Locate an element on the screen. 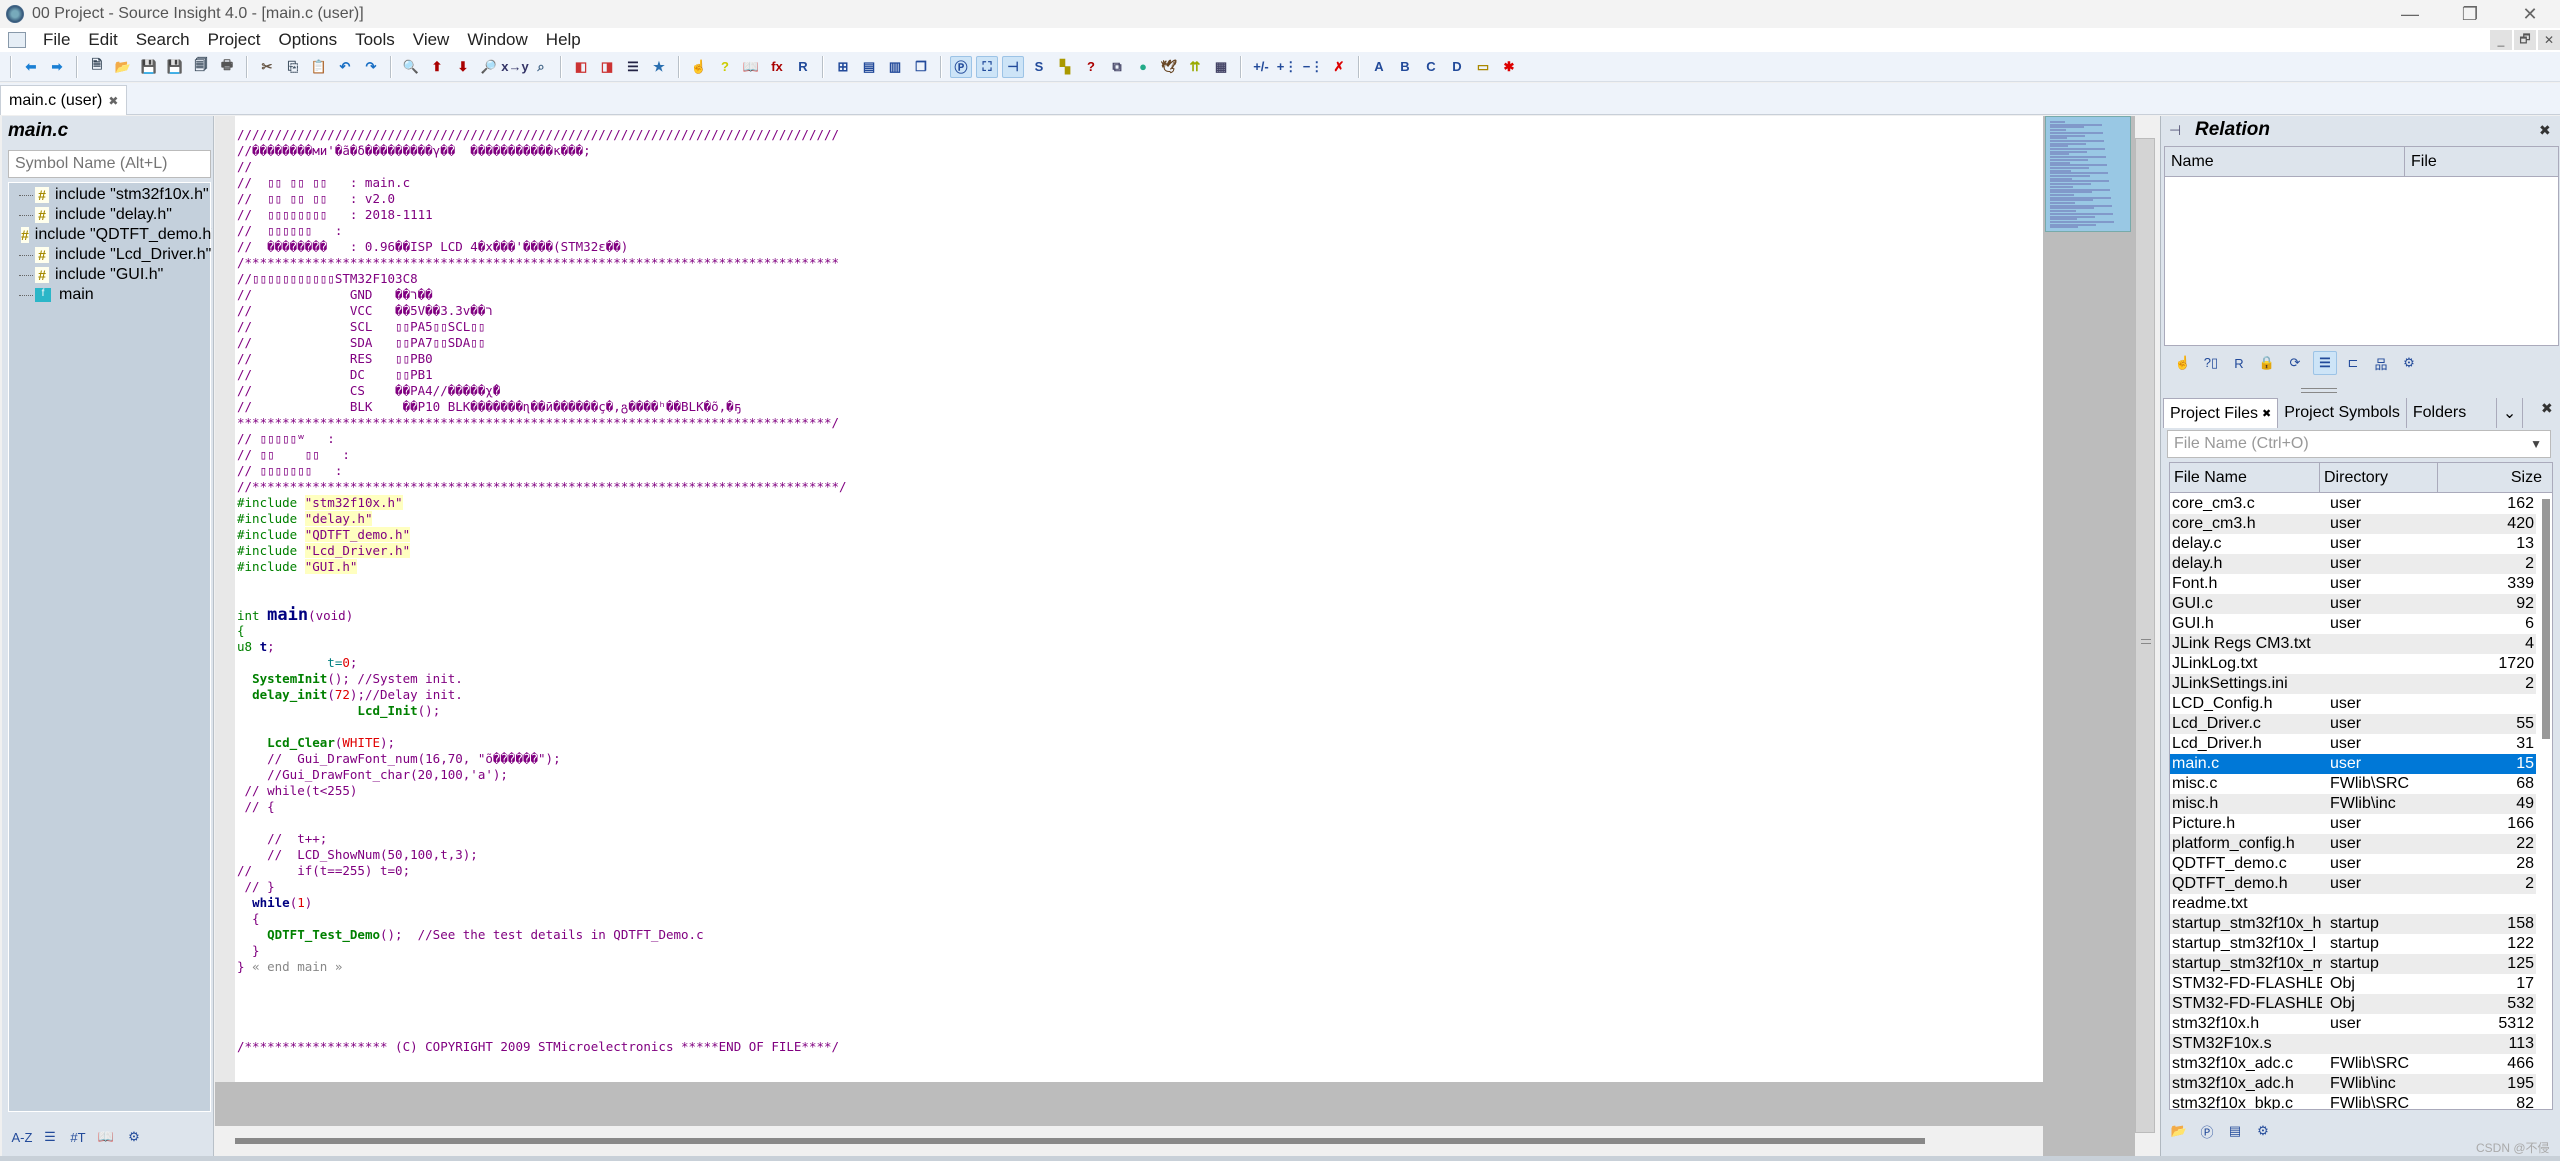  file-row: delay.c user 13 is located at coordinates (2353, 544).